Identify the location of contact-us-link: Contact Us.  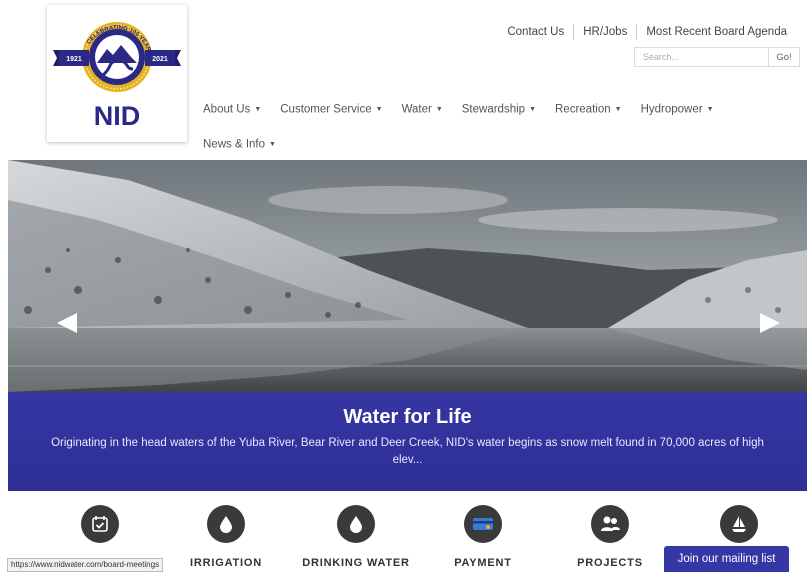
(535, 32).